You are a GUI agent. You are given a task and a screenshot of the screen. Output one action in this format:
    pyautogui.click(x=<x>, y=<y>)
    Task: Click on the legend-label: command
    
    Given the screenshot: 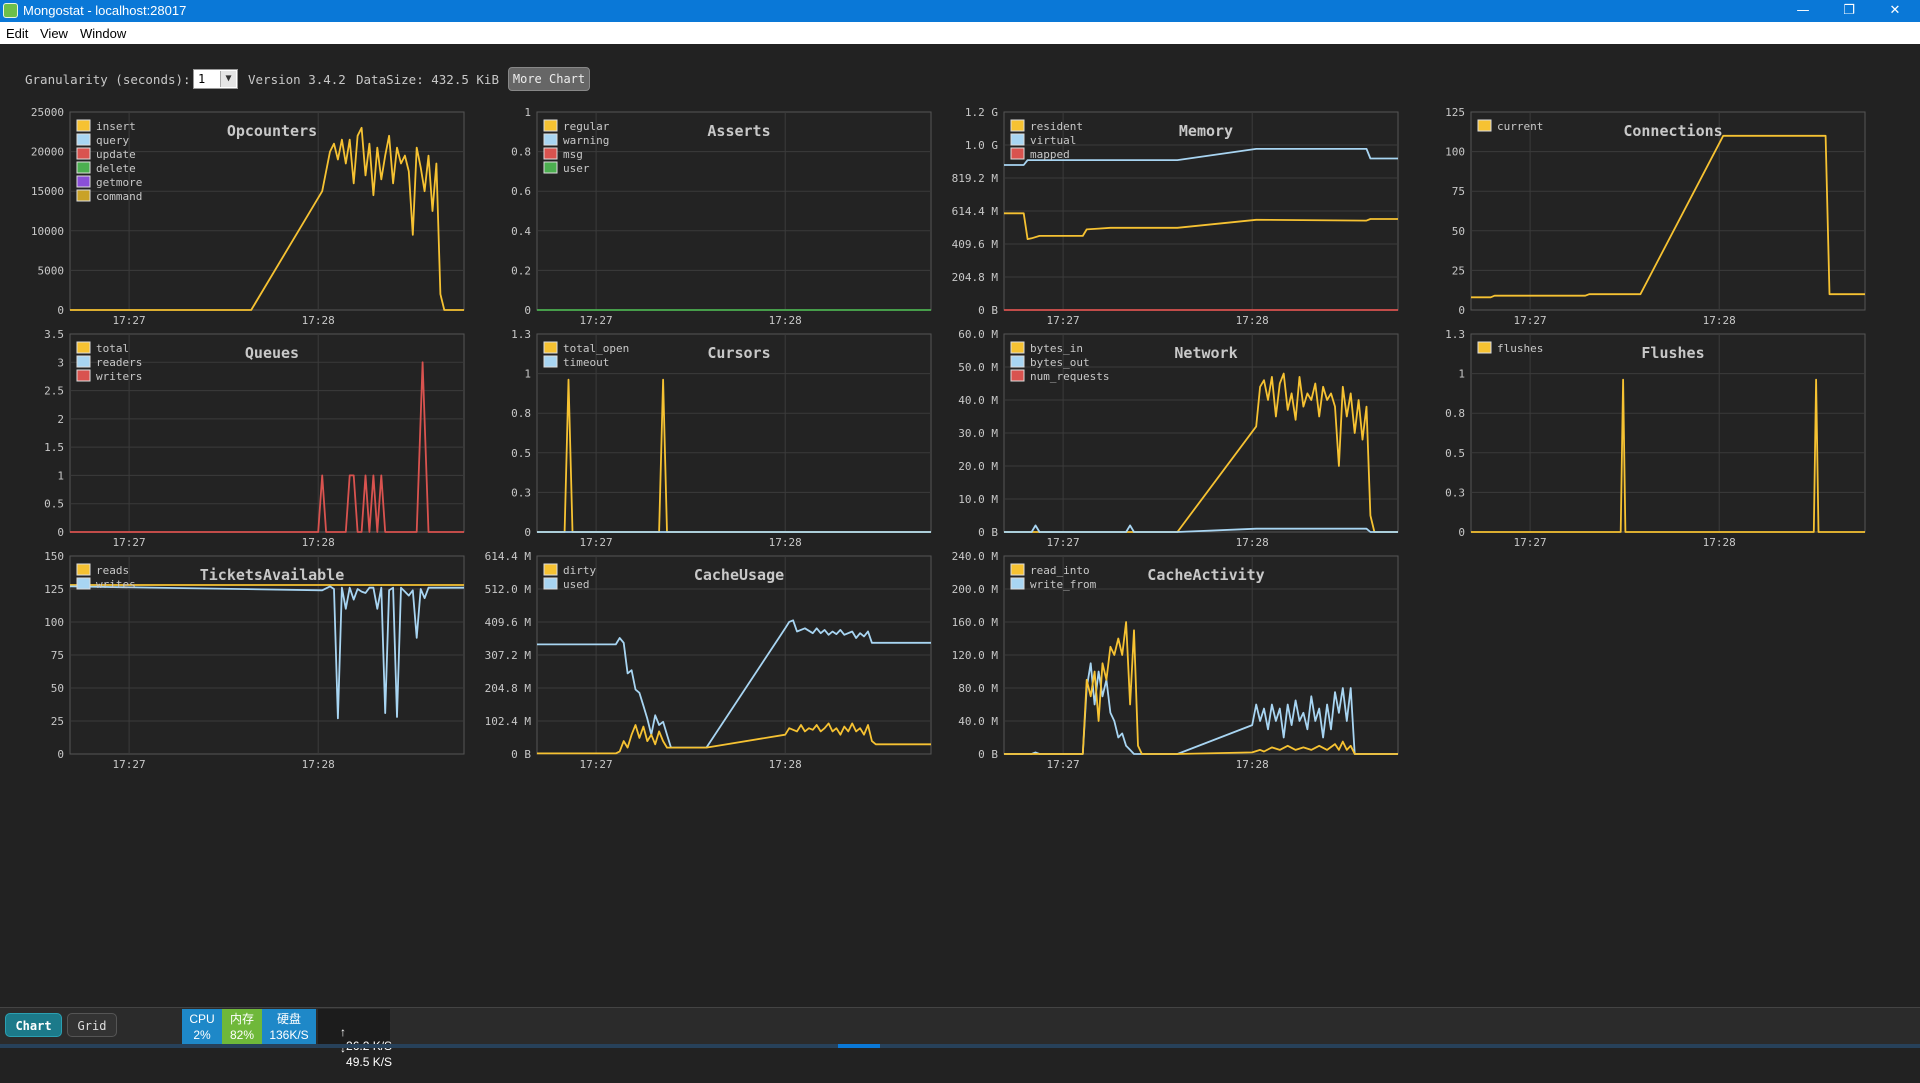 What is the action you would take?
    pyautogui.click(x=119, y=196)
    